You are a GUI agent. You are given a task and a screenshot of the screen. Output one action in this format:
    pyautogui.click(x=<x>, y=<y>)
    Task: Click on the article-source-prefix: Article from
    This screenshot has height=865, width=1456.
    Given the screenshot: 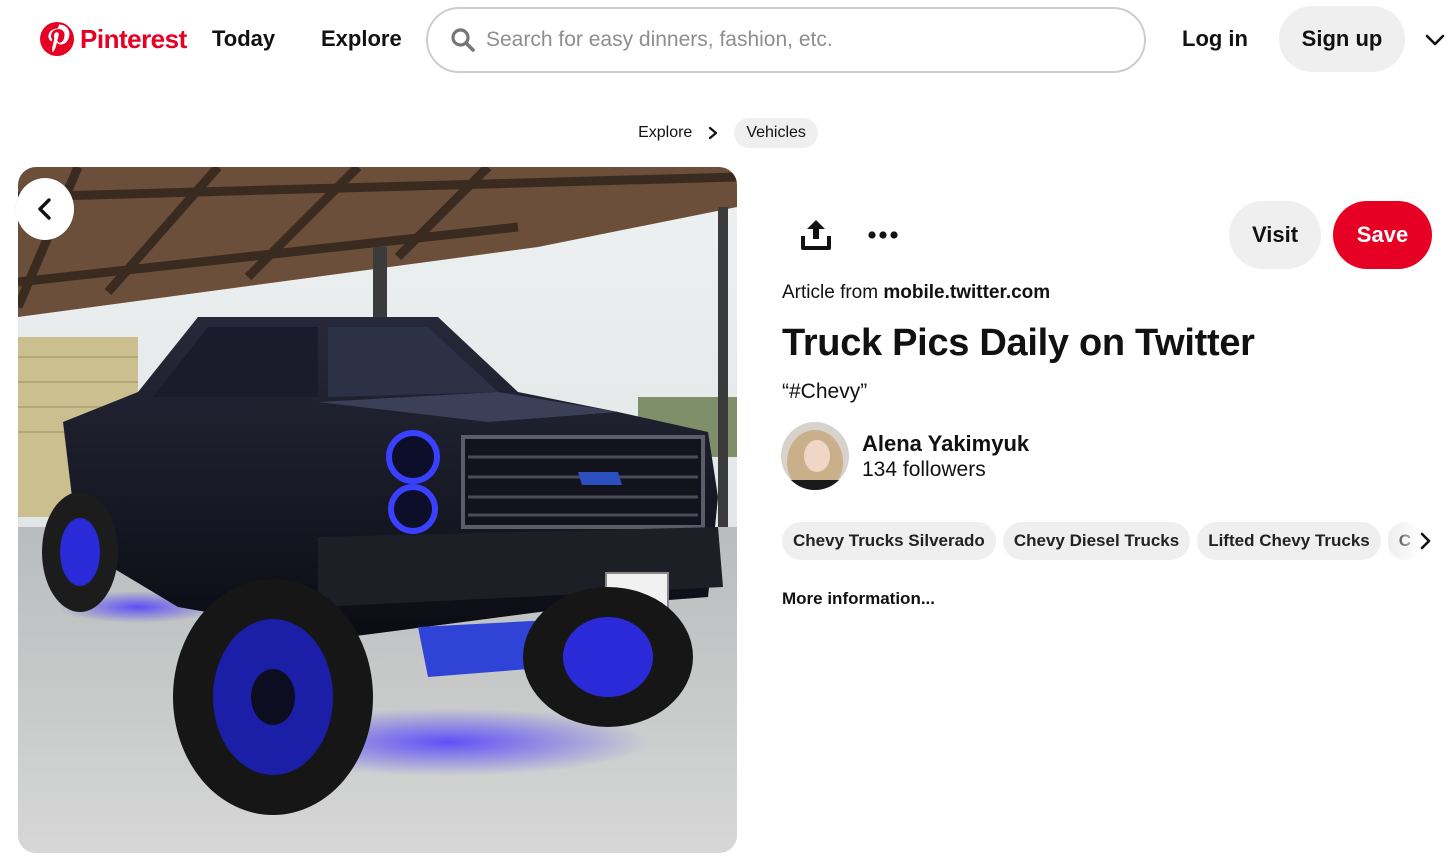 What is the action you would take?
    pyautogui.click(x=830, y=292)
    